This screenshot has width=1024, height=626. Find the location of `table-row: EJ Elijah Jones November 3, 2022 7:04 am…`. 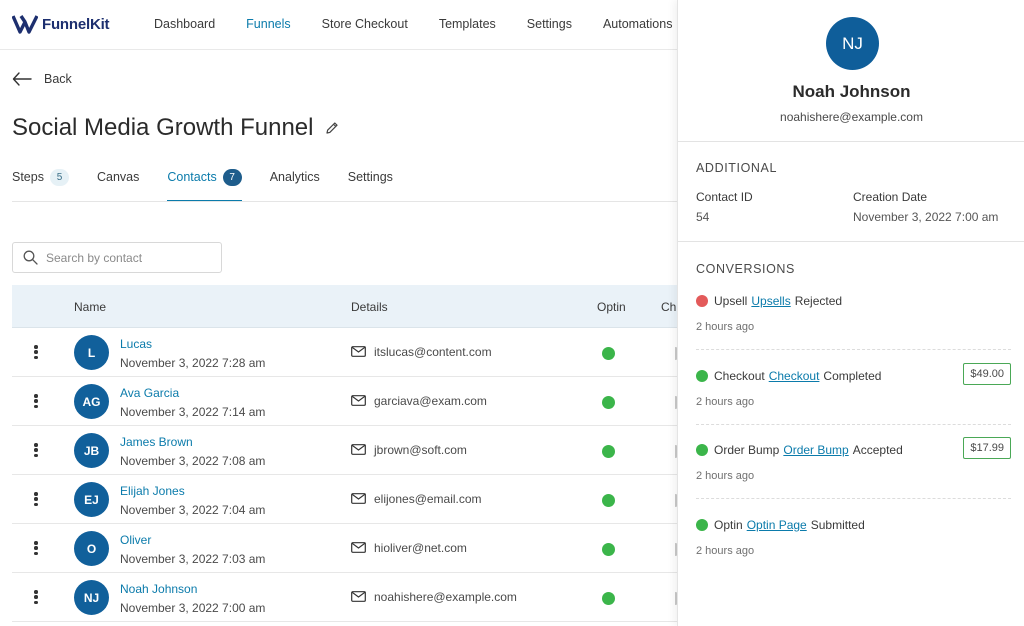

table-row: EJ Elijah Jones November 3, 2022 7:04 am… is located at coordinates (346, 499).